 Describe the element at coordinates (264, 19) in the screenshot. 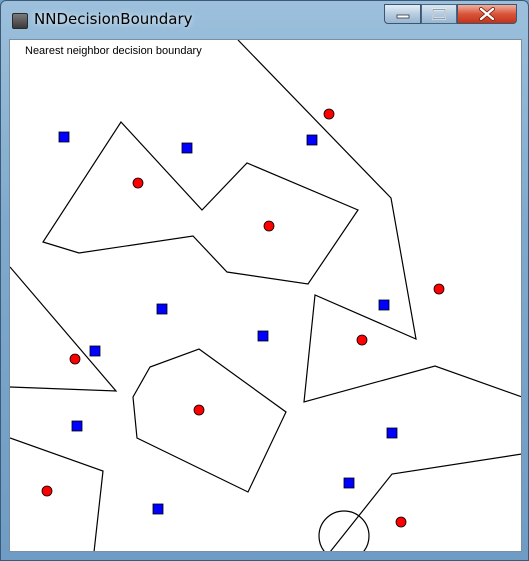

I see `title-bar: NNDecisionBoundary` at that location.